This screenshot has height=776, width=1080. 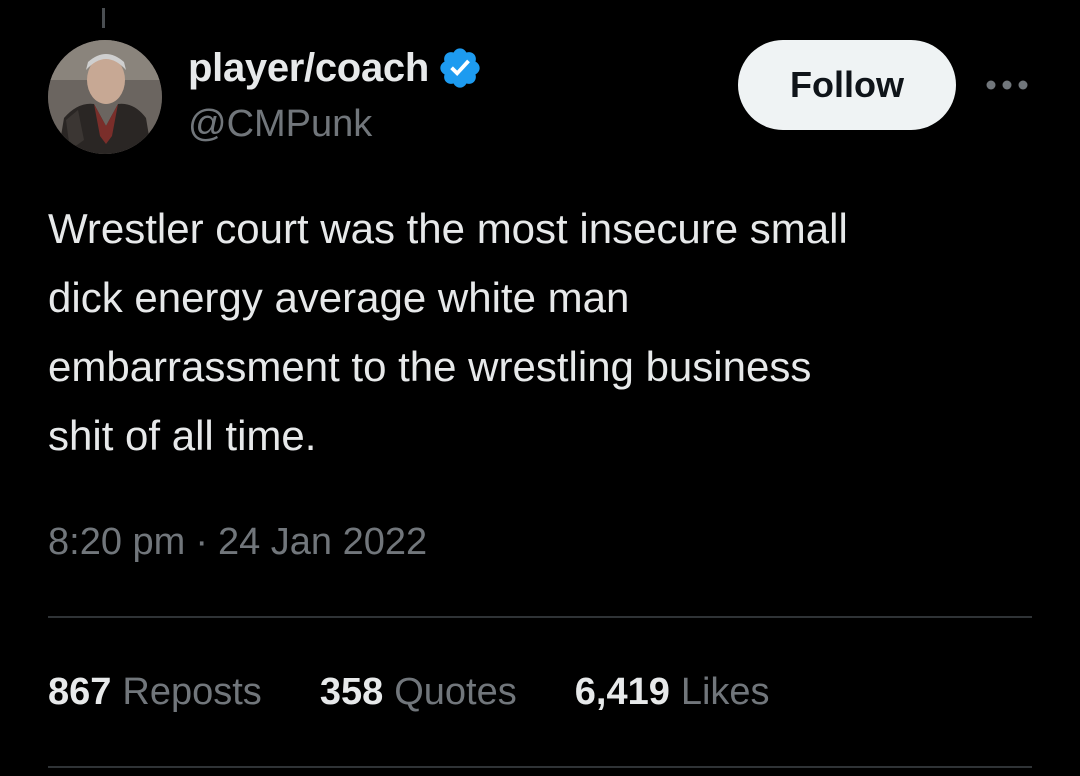 I want to click on thread-connector-line, so click(x=103, y=18).